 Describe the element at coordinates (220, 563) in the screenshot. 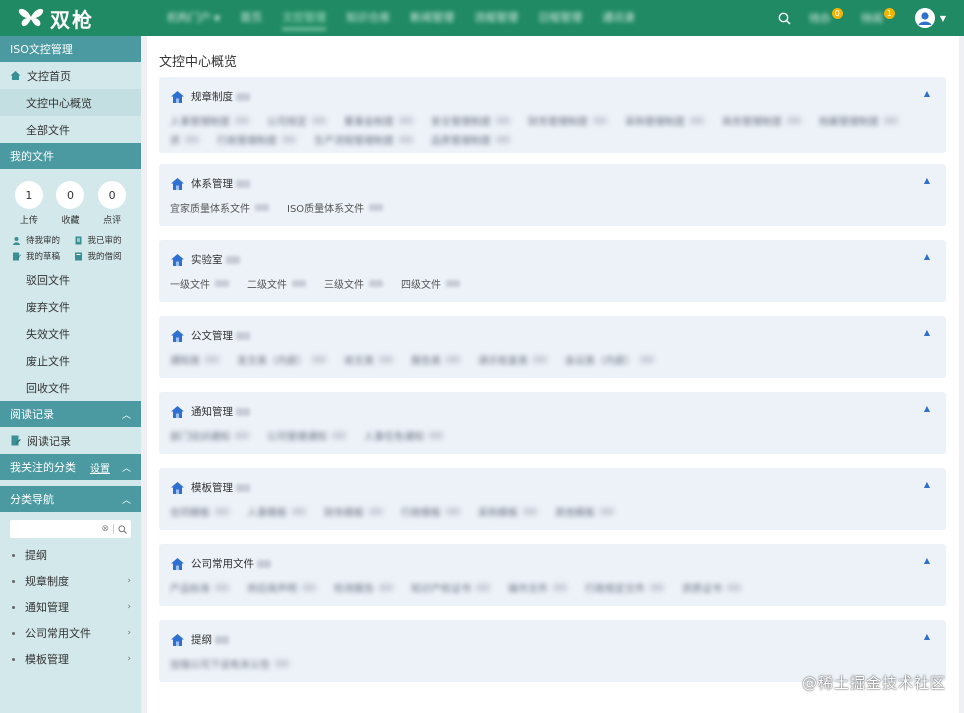

I see `card-header: 公司常用文件` at that location.